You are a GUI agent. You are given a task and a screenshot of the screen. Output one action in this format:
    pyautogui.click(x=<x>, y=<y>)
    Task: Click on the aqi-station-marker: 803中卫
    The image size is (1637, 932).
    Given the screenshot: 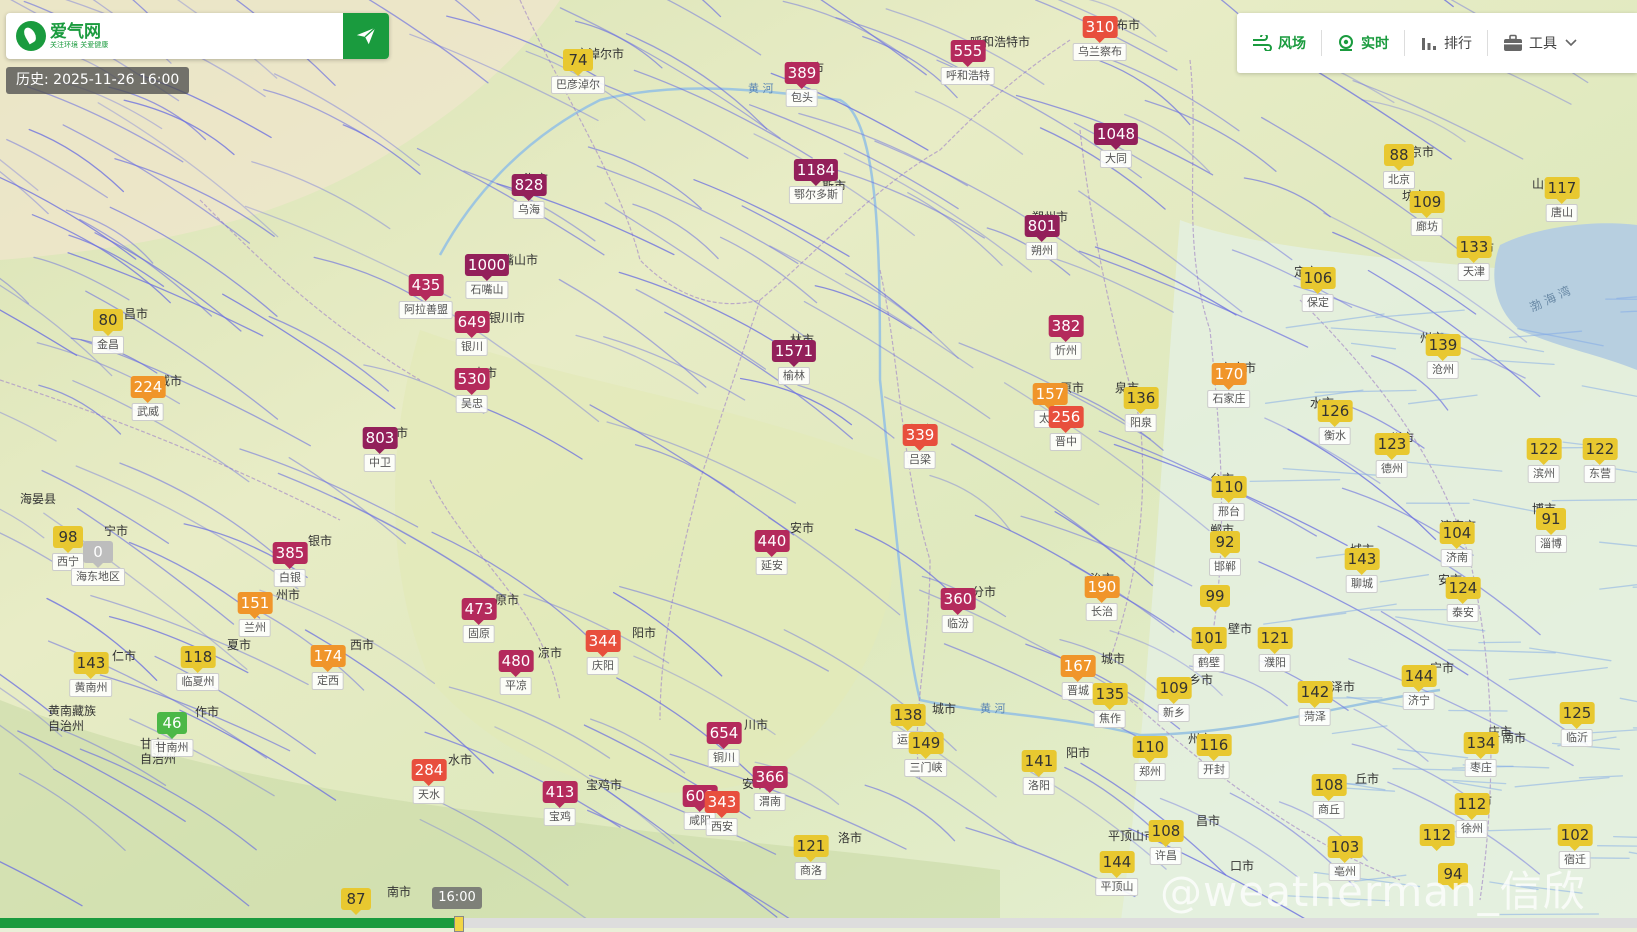 What is the action you would take?
    pyautogui.click(x=380, y=438)
    